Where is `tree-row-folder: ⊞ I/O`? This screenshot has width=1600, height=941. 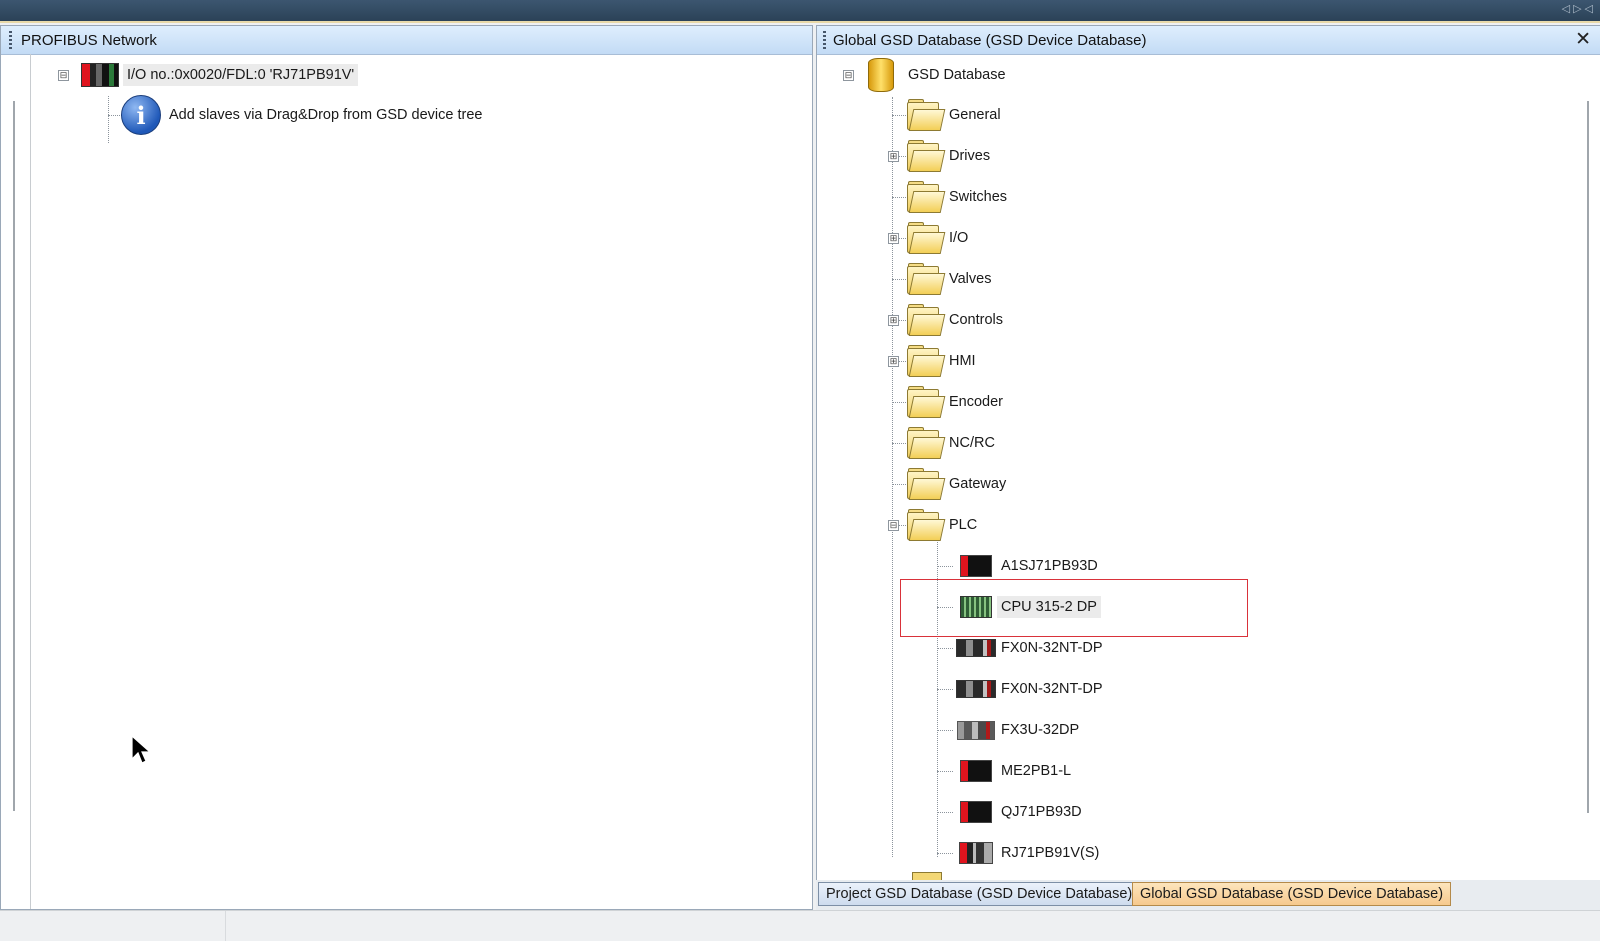
tree-row-folder: ⊞ I/O is located at coordinates (930, 238).